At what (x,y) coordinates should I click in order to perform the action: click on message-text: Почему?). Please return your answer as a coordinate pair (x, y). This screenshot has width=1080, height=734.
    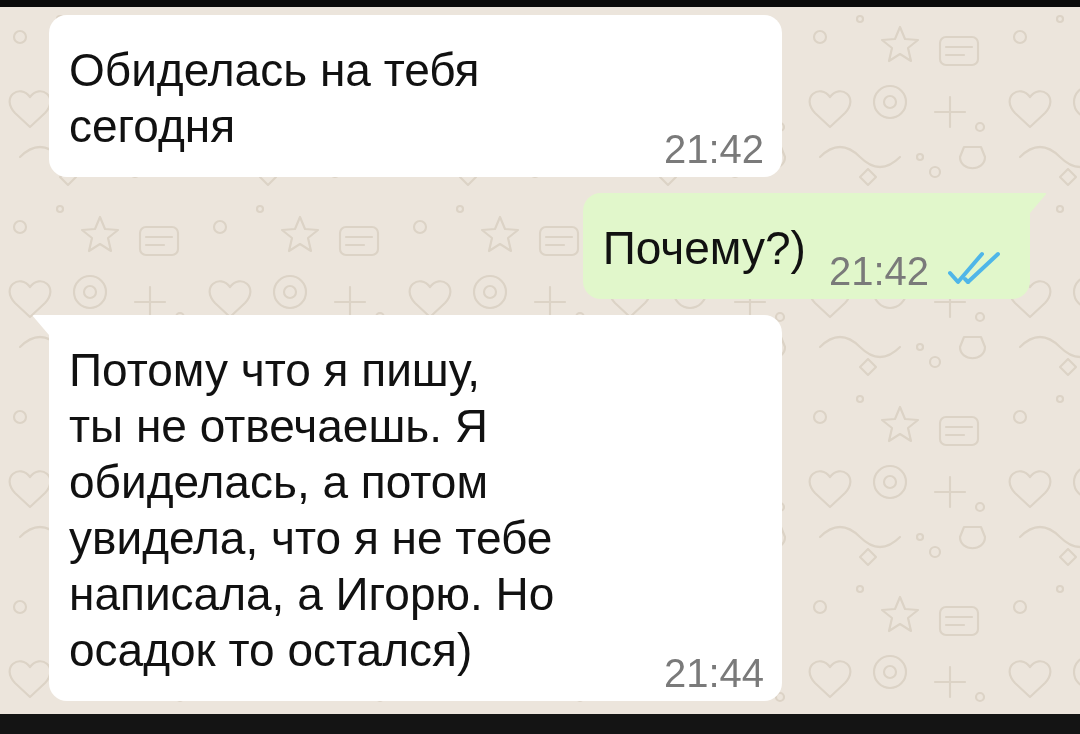
    Looking at the image, I should click on (704, 248).